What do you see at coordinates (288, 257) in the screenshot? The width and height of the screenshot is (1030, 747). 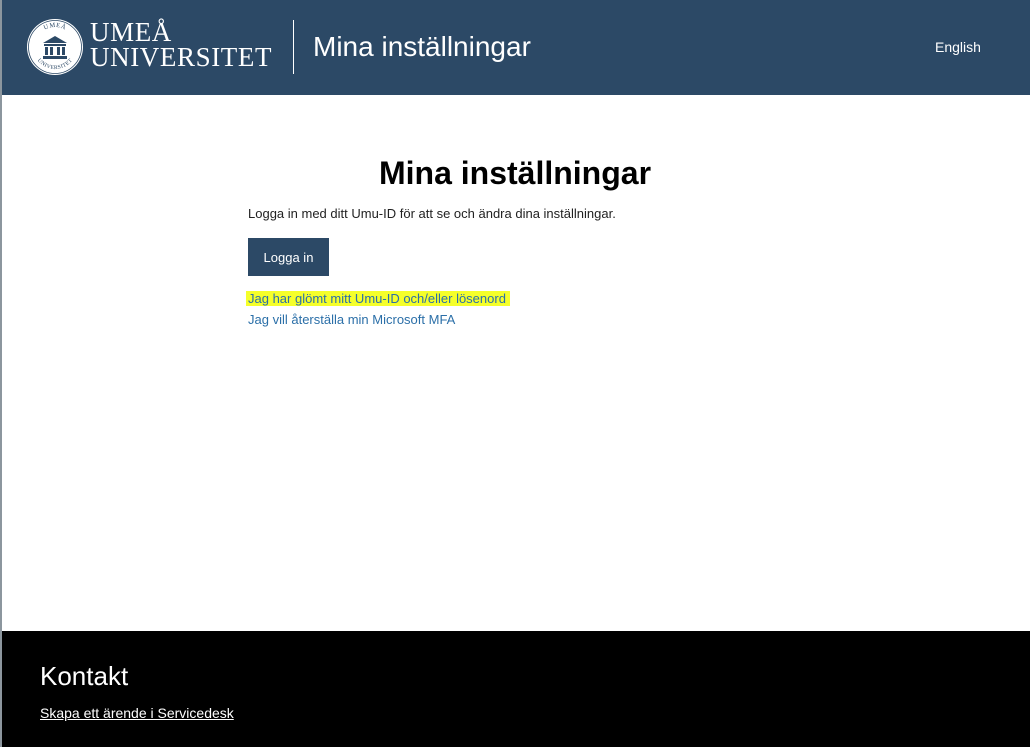 I see `login-button: Logga in` at bounding box center [288, 257].